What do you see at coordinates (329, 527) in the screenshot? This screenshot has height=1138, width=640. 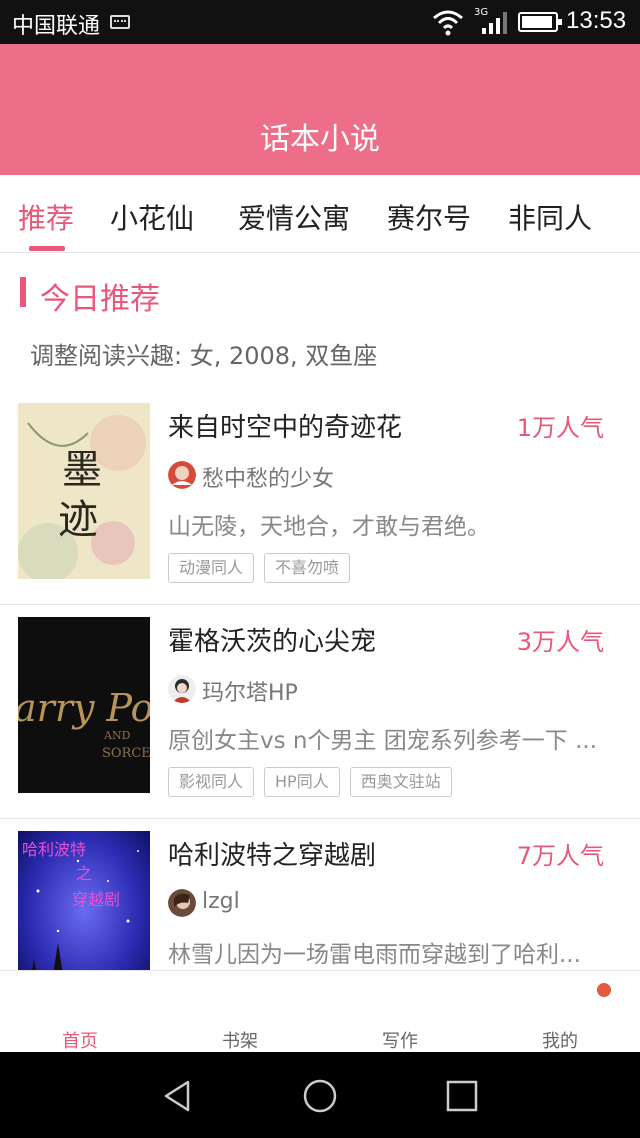 I see `book-description: 山无陵，天地合，才敢与君绝。` at bounding box center [329, 527].